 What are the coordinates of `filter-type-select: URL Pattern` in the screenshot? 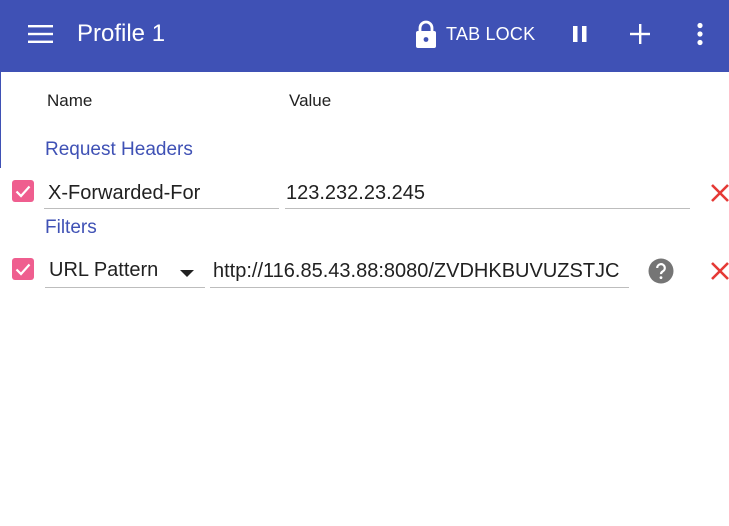 It's located at (125, 272).